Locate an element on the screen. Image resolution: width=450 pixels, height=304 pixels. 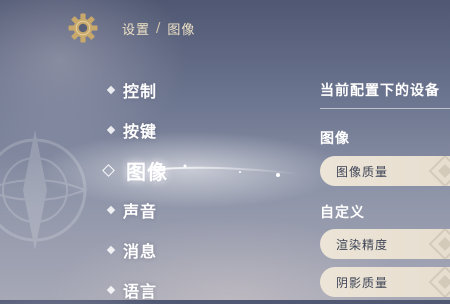
option-label: 阴影质量 is located at coordinates (362, 282).